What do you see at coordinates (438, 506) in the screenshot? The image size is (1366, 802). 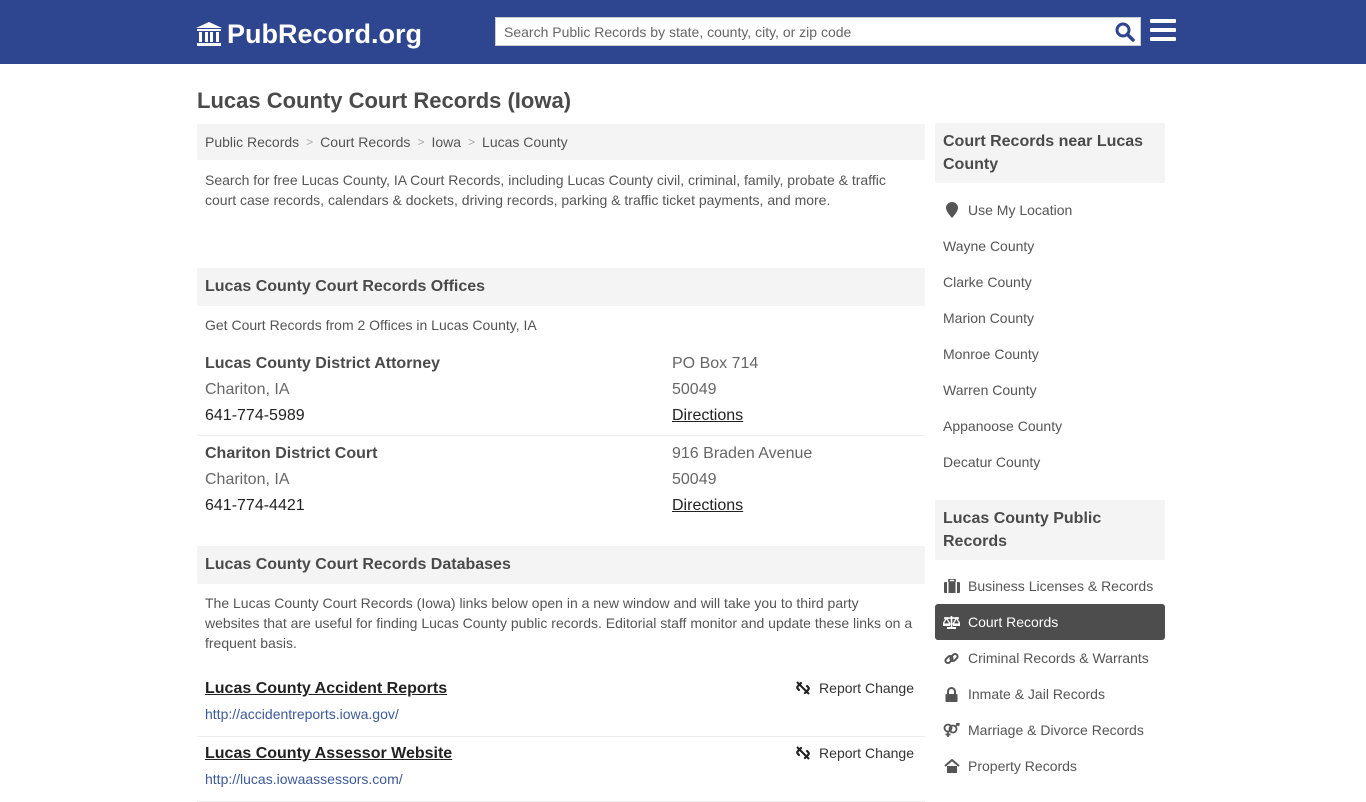 I see `office-phone: 641-774-4421` at bounding box center [438, 506].